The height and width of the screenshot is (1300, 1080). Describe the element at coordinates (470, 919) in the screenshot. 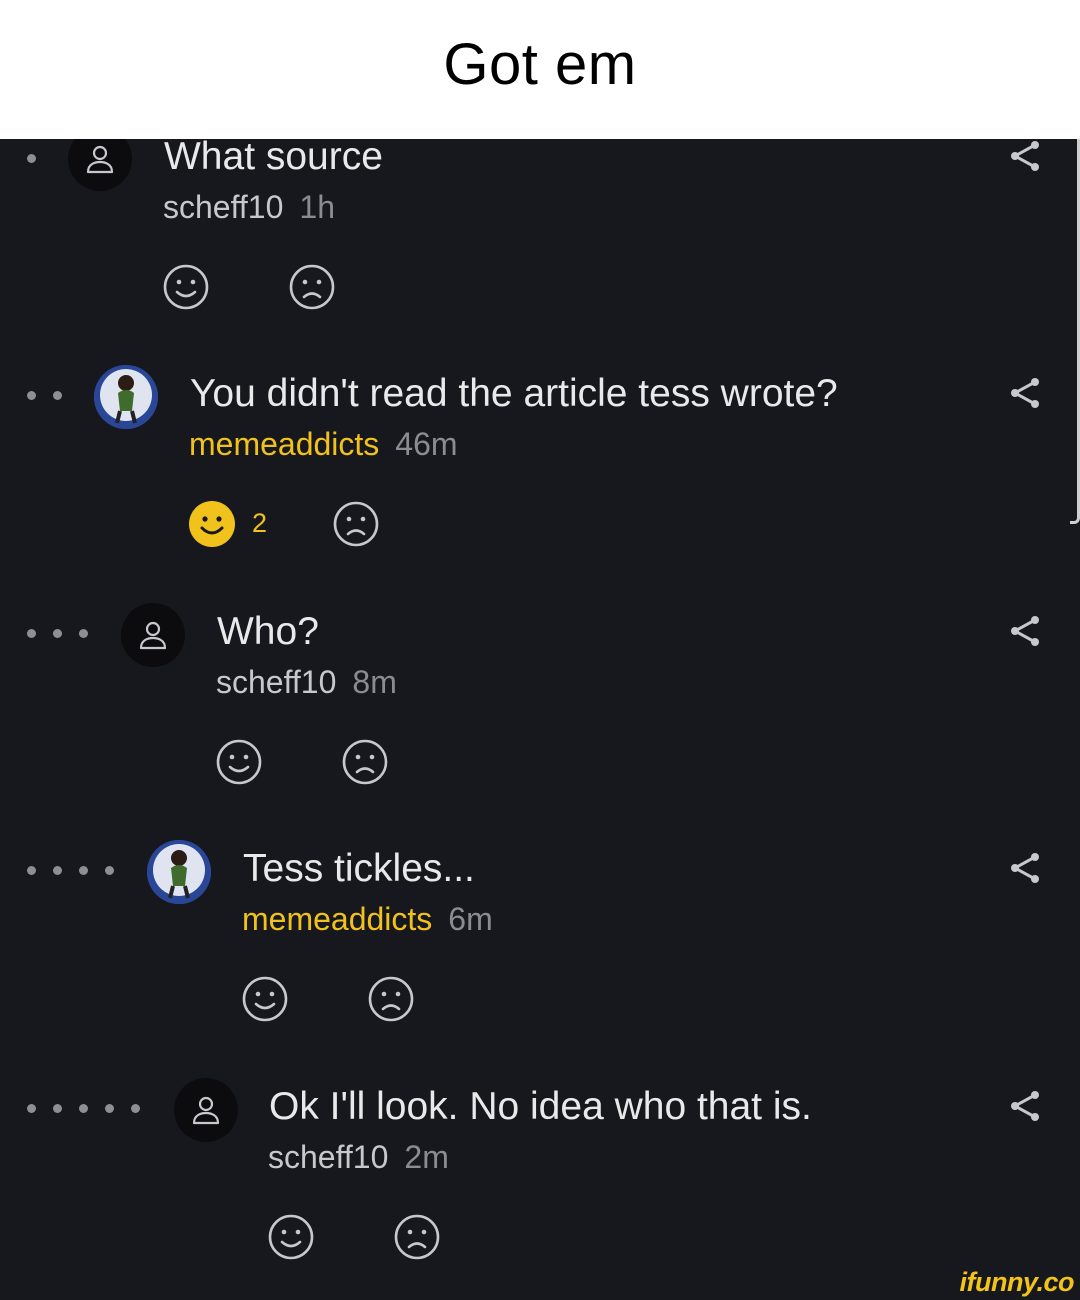

I see `timestamp: 6m` at that location.